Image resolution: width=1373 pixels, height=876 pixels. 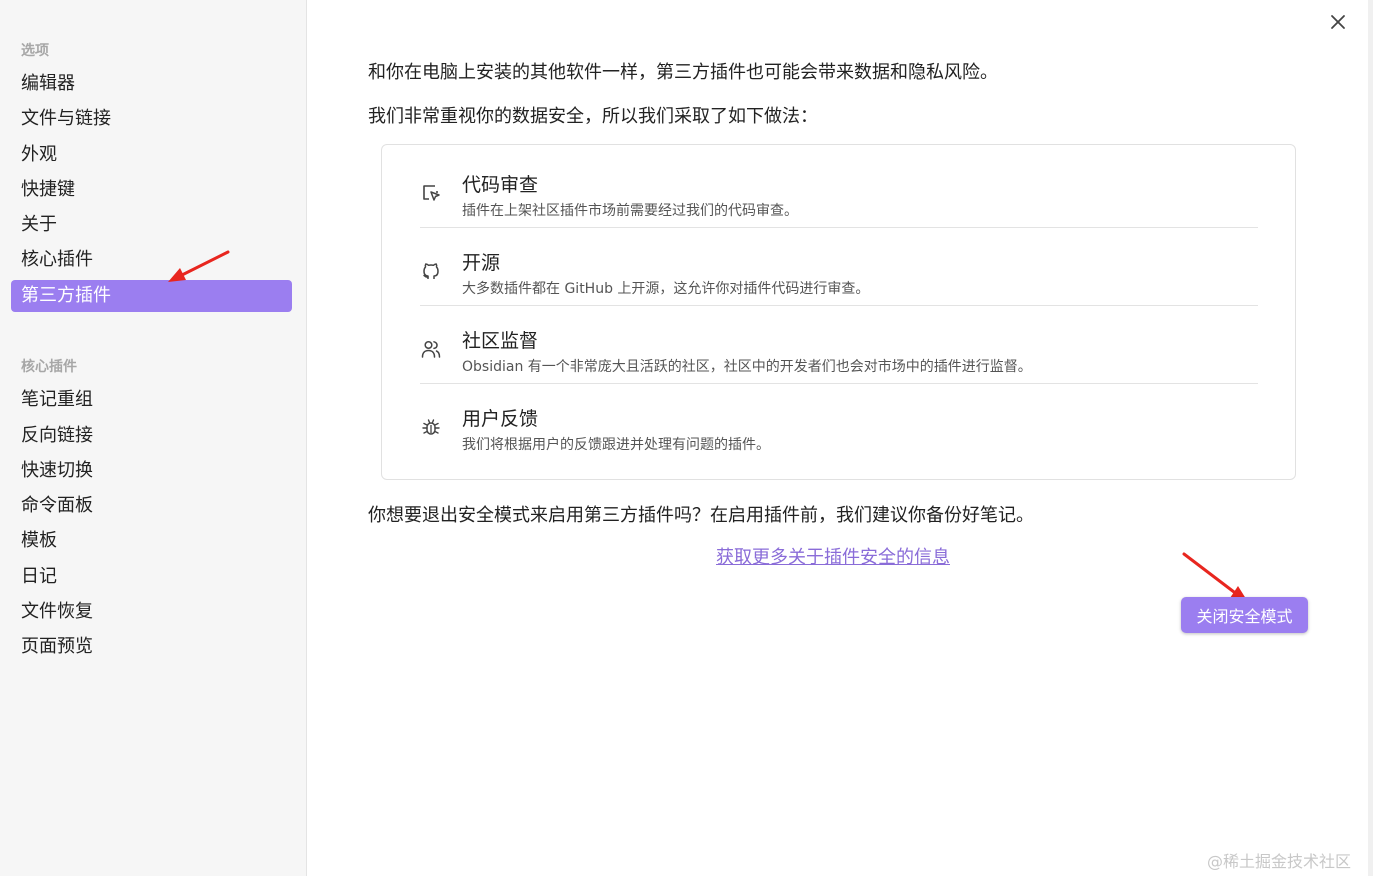 What do you see at coordinates (151, 577) in the screenshot?
I see `sidebar-item-daily-notes: 日记` at bounding box center [151, 577].